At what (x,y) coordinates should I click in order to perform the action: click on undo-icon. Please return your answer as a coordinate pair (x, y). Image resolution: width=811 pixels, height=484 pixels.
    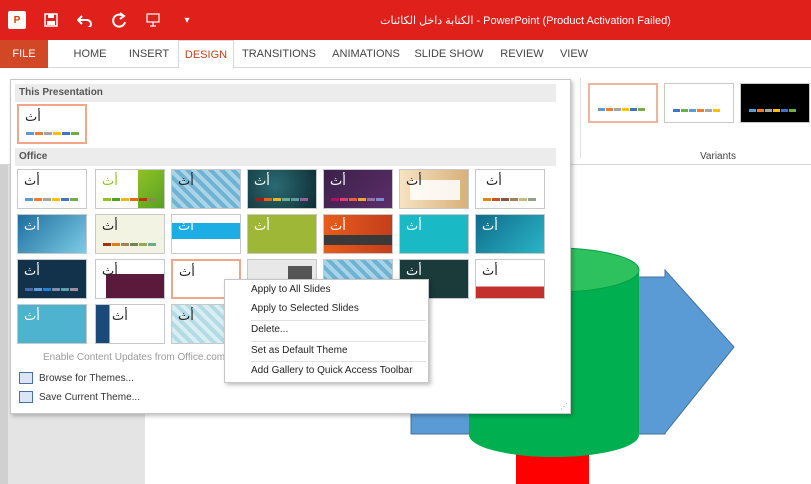
    Looking at the image, I should click on (85, 20).